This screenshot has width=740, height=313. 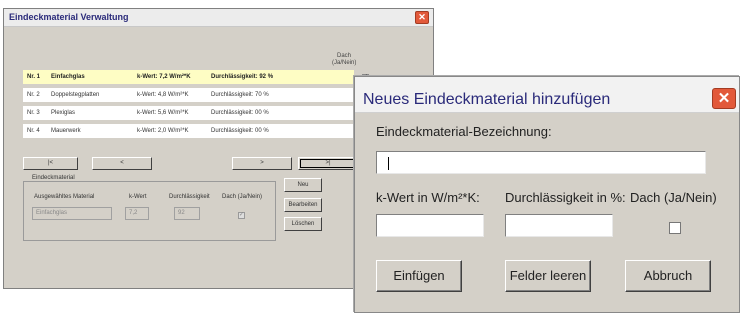 What do you see at coordinates (63, 113) in the screenshot?
I see `row-material-name: Plexiglas` at bounding box center [63, 113].